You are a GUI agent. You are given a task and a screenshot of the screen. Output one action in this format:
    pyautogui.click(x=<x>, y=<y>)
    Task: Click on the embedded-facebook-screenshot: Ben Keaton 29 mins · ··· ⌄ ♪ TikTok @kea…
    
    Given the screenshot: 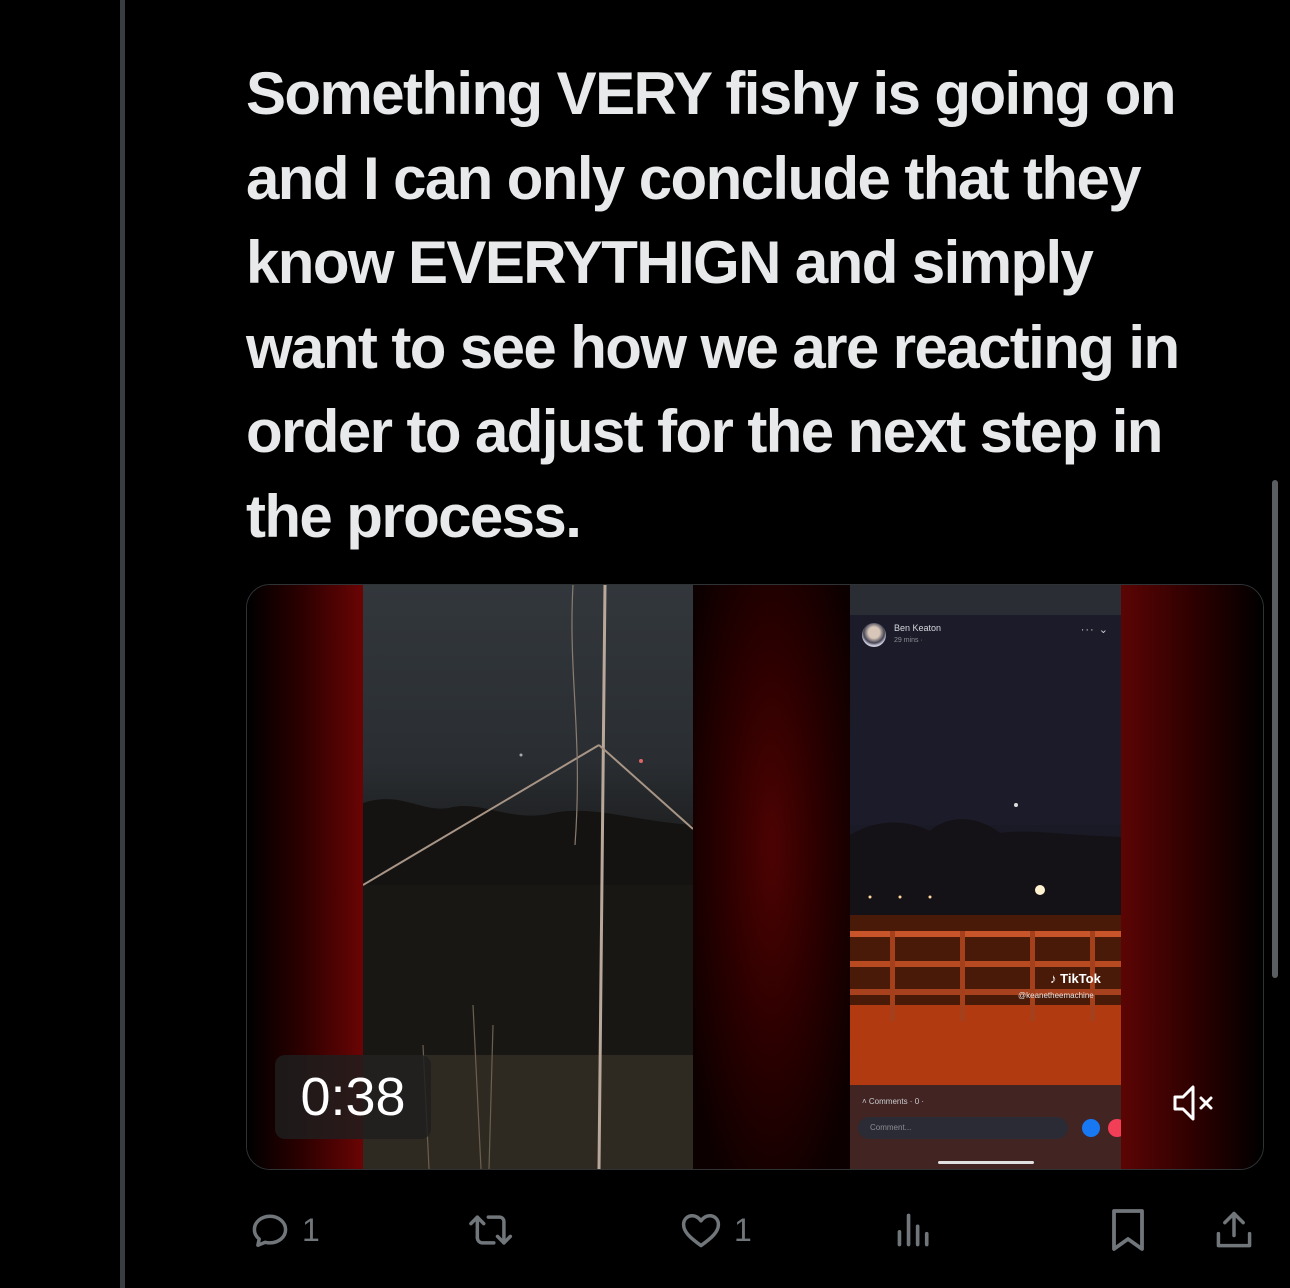 What is the action you would take?
    pyautogui.click(x=985, y=877)
    